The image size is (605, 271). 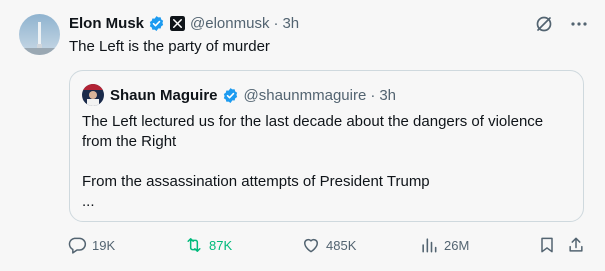 What do you see at coordinates (544, 26) in the screenshot?
I see `grok-icon` at bounding box center [544, 26].